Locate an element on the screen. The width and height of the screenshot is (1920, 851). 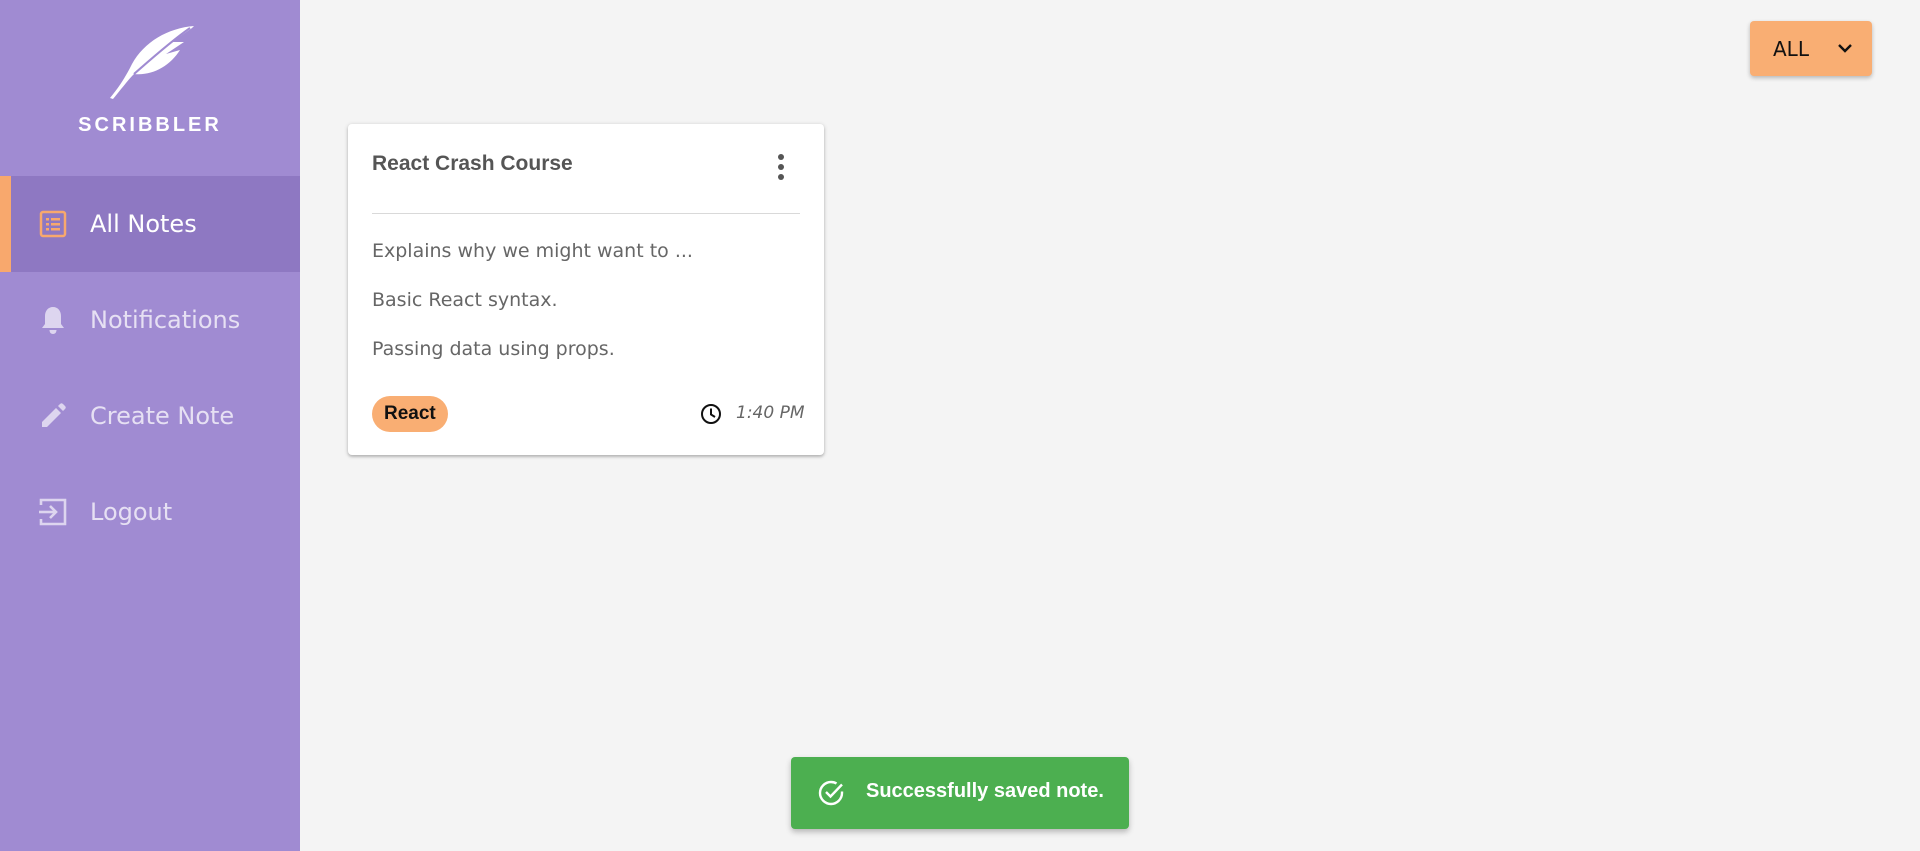
sidebar-item-create-note: Create Note is located at coordinates (150, 416).